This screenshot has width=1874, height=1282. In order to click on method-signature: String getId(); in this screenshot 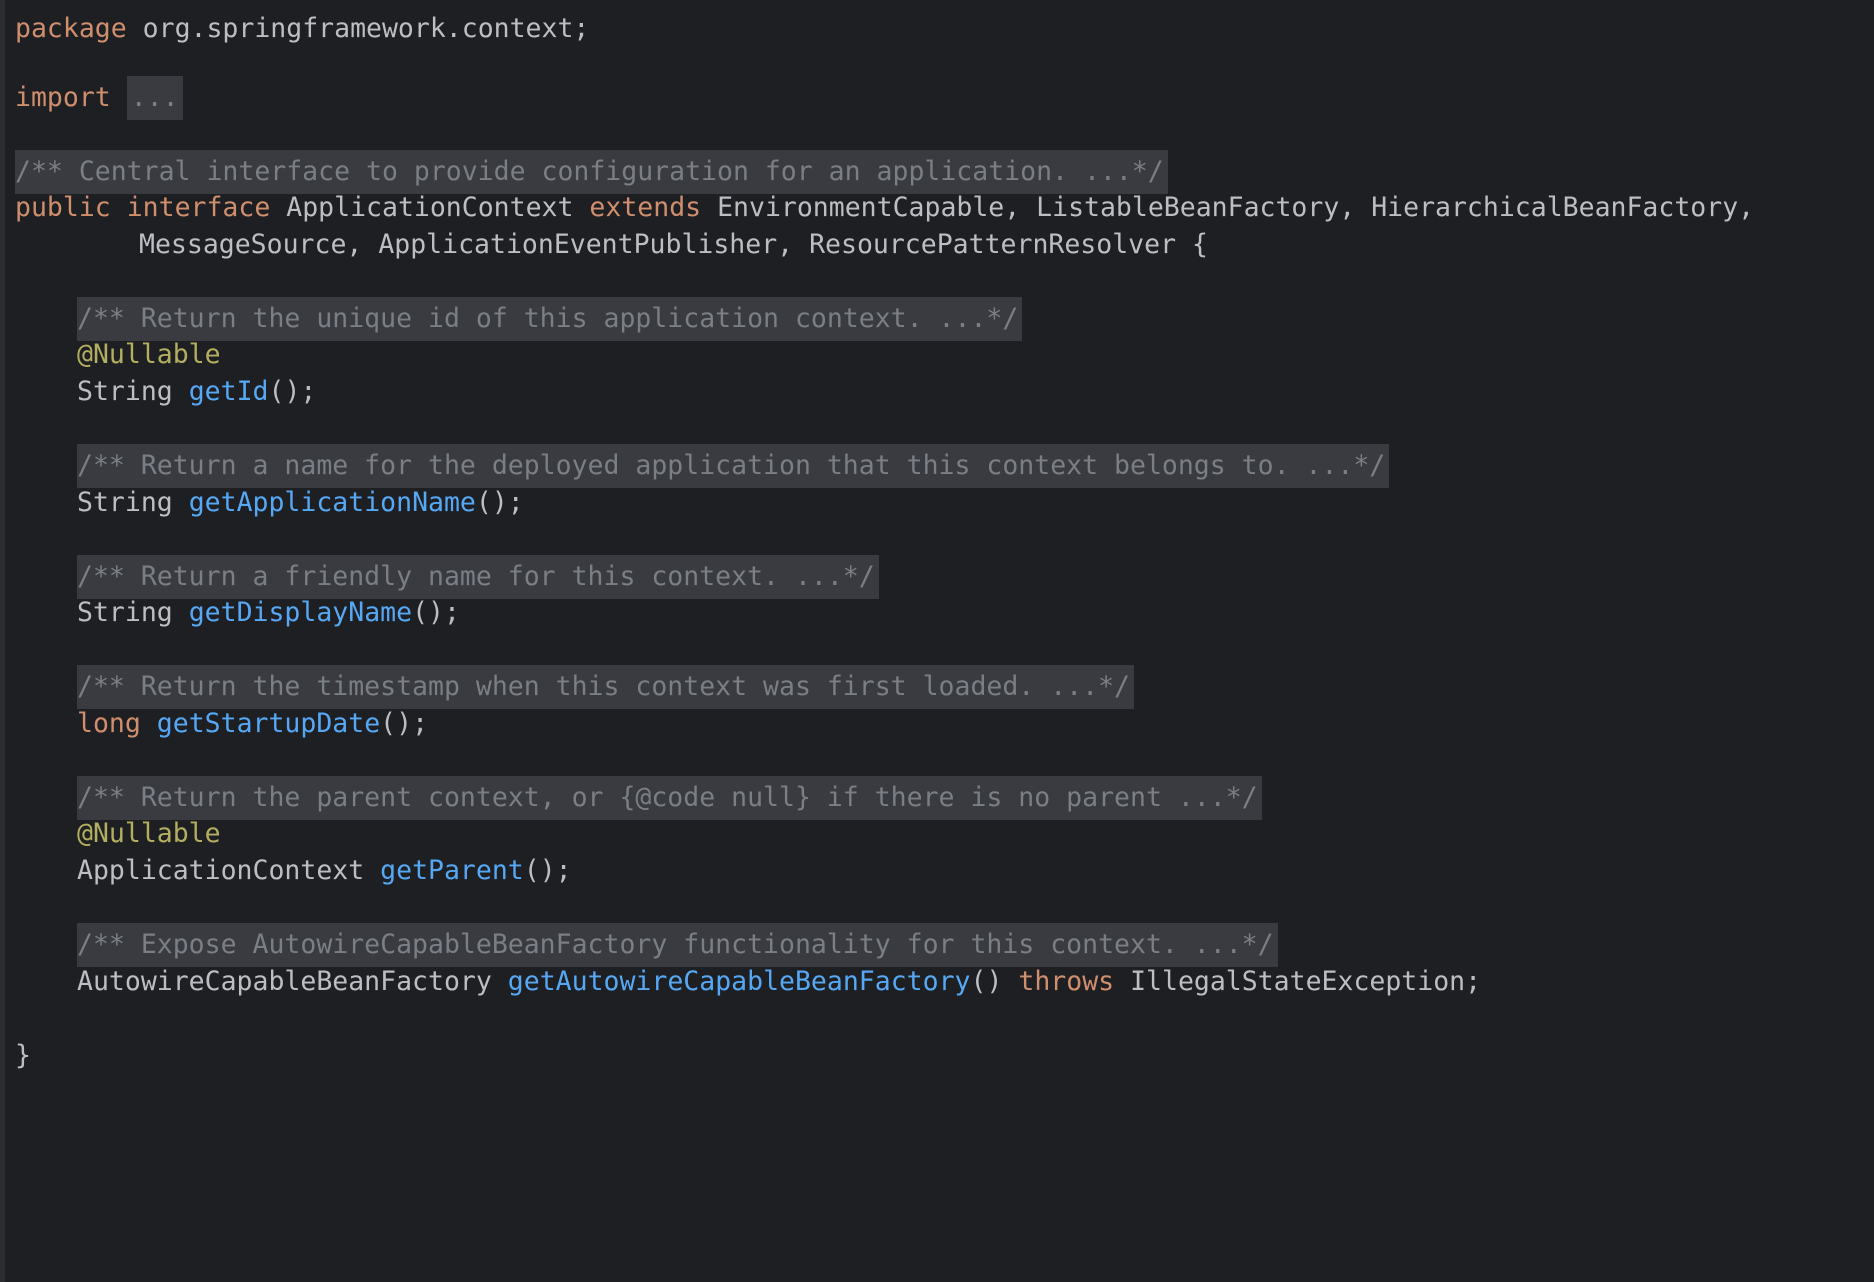, I will do `click(196, 392)`.